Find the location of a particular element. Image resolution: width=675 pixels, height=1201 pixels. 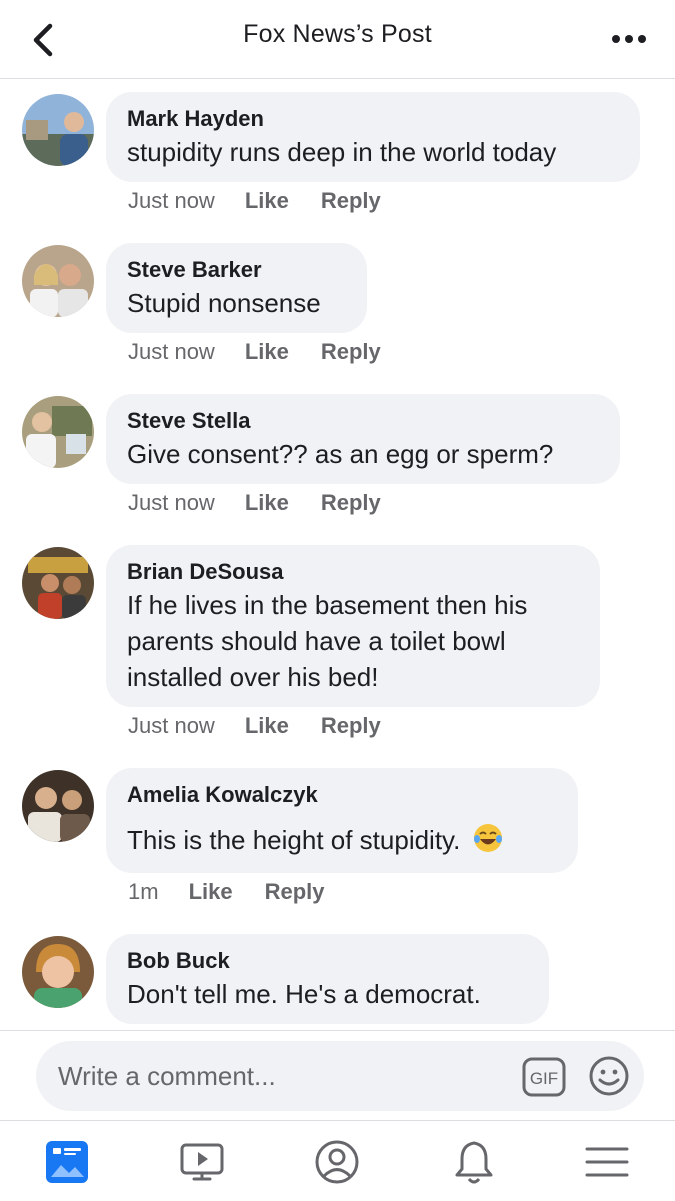

comment-actions: 1m Like Reply is located at coordinates (226, 892).